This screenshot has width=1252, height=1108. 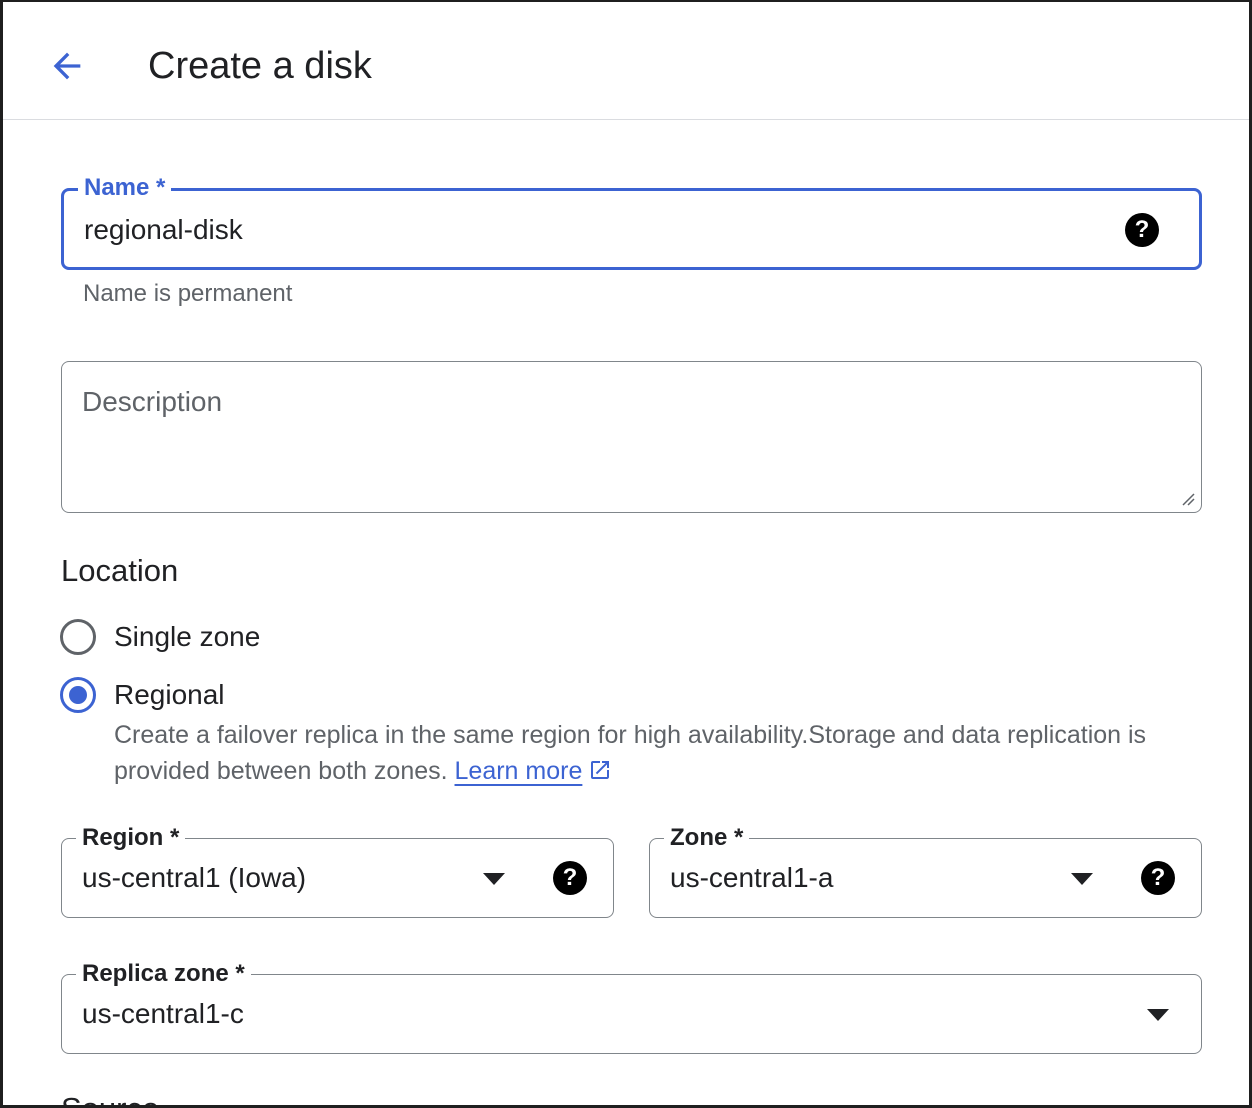 I want to click on name-field-label: Name *, so click(x=125, y=188).